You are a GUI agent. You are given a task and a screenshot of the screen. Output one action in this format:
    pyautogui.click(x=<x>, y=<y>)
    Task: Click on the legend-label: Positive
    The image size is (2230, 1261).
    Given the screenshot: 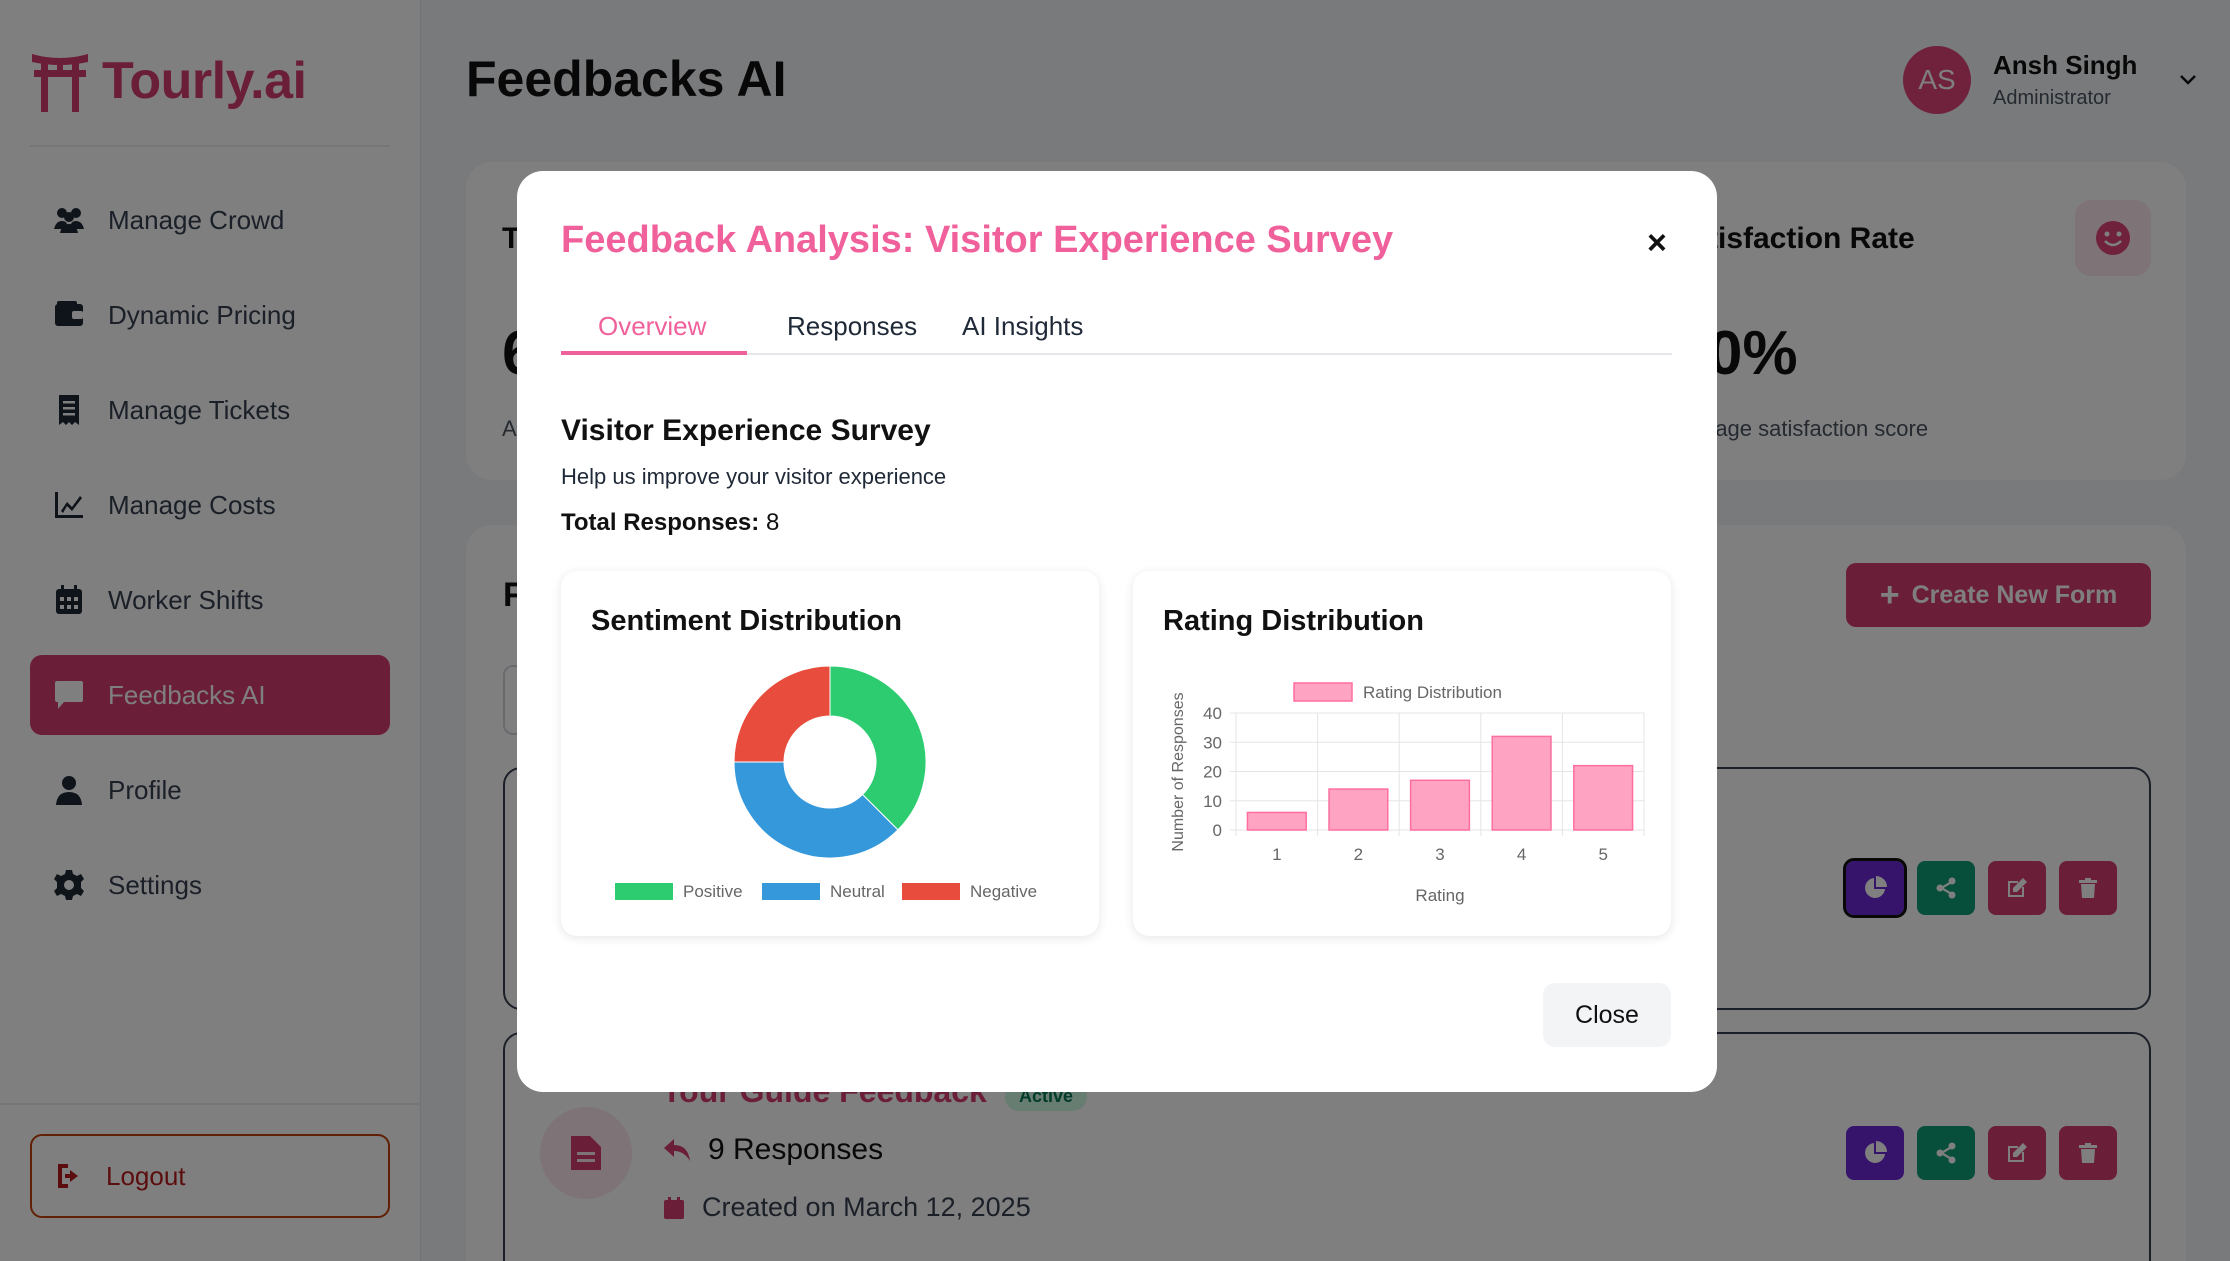 What is the action you would take?
    pyautogui.click(x=713, y=891)
    